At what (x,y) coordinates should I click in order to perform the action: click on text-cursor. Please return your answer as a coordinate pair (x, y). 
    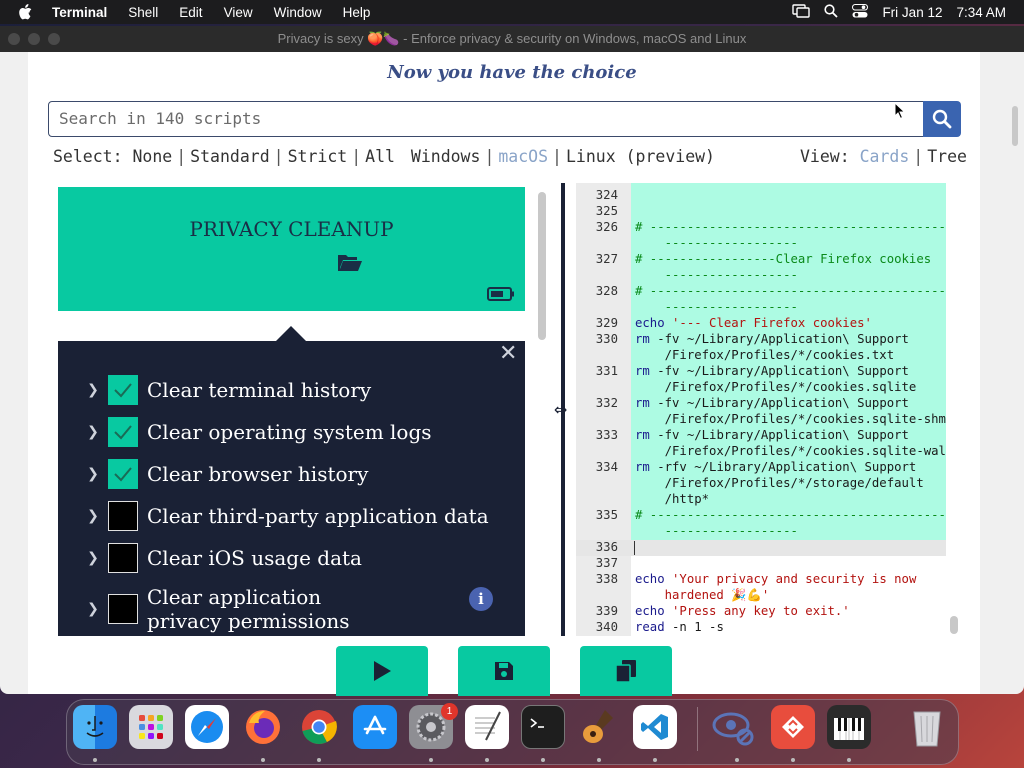
    Looking at the image, I should click on (634, 548).